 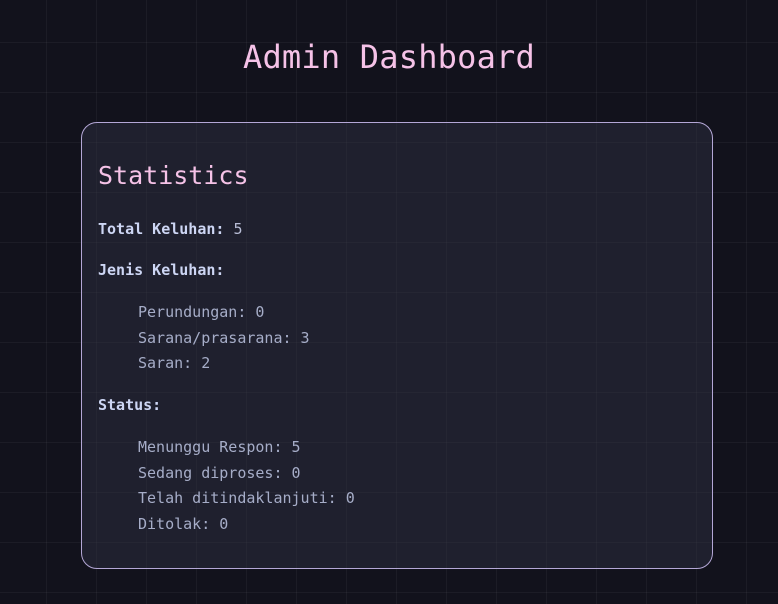 I want to click on total-keluhan-row: Total Keluhan: 5, so click(x=170, y=229).